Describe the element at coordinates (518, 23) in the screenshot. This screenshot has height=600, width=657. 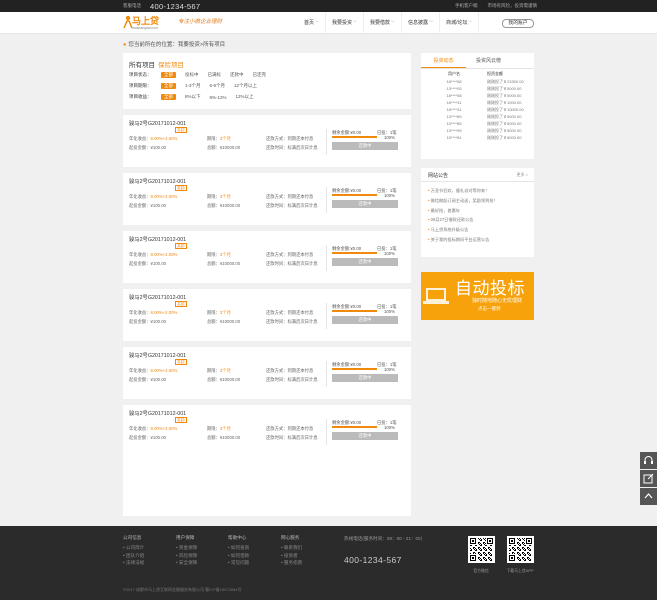
I see `my-account-button: 我的账户` at that location.